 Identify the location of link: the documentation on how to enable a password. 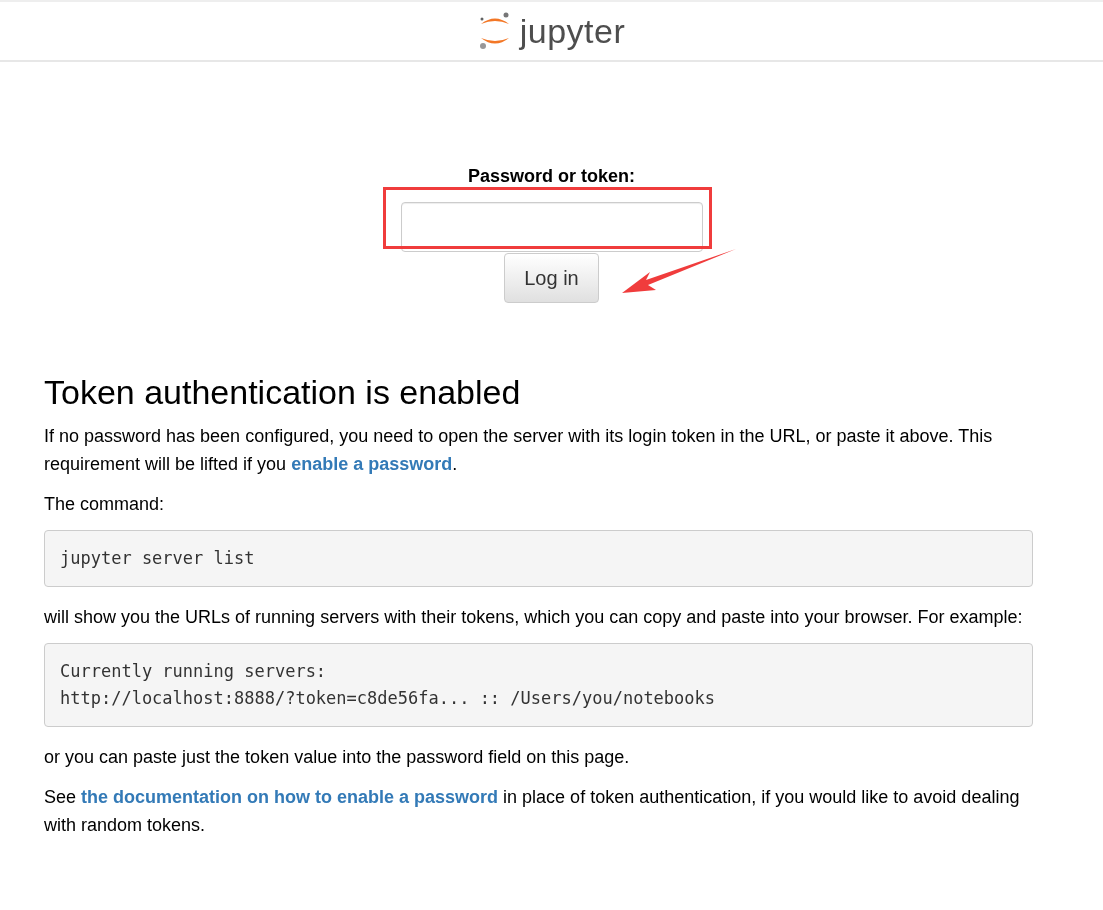
(290, 797).